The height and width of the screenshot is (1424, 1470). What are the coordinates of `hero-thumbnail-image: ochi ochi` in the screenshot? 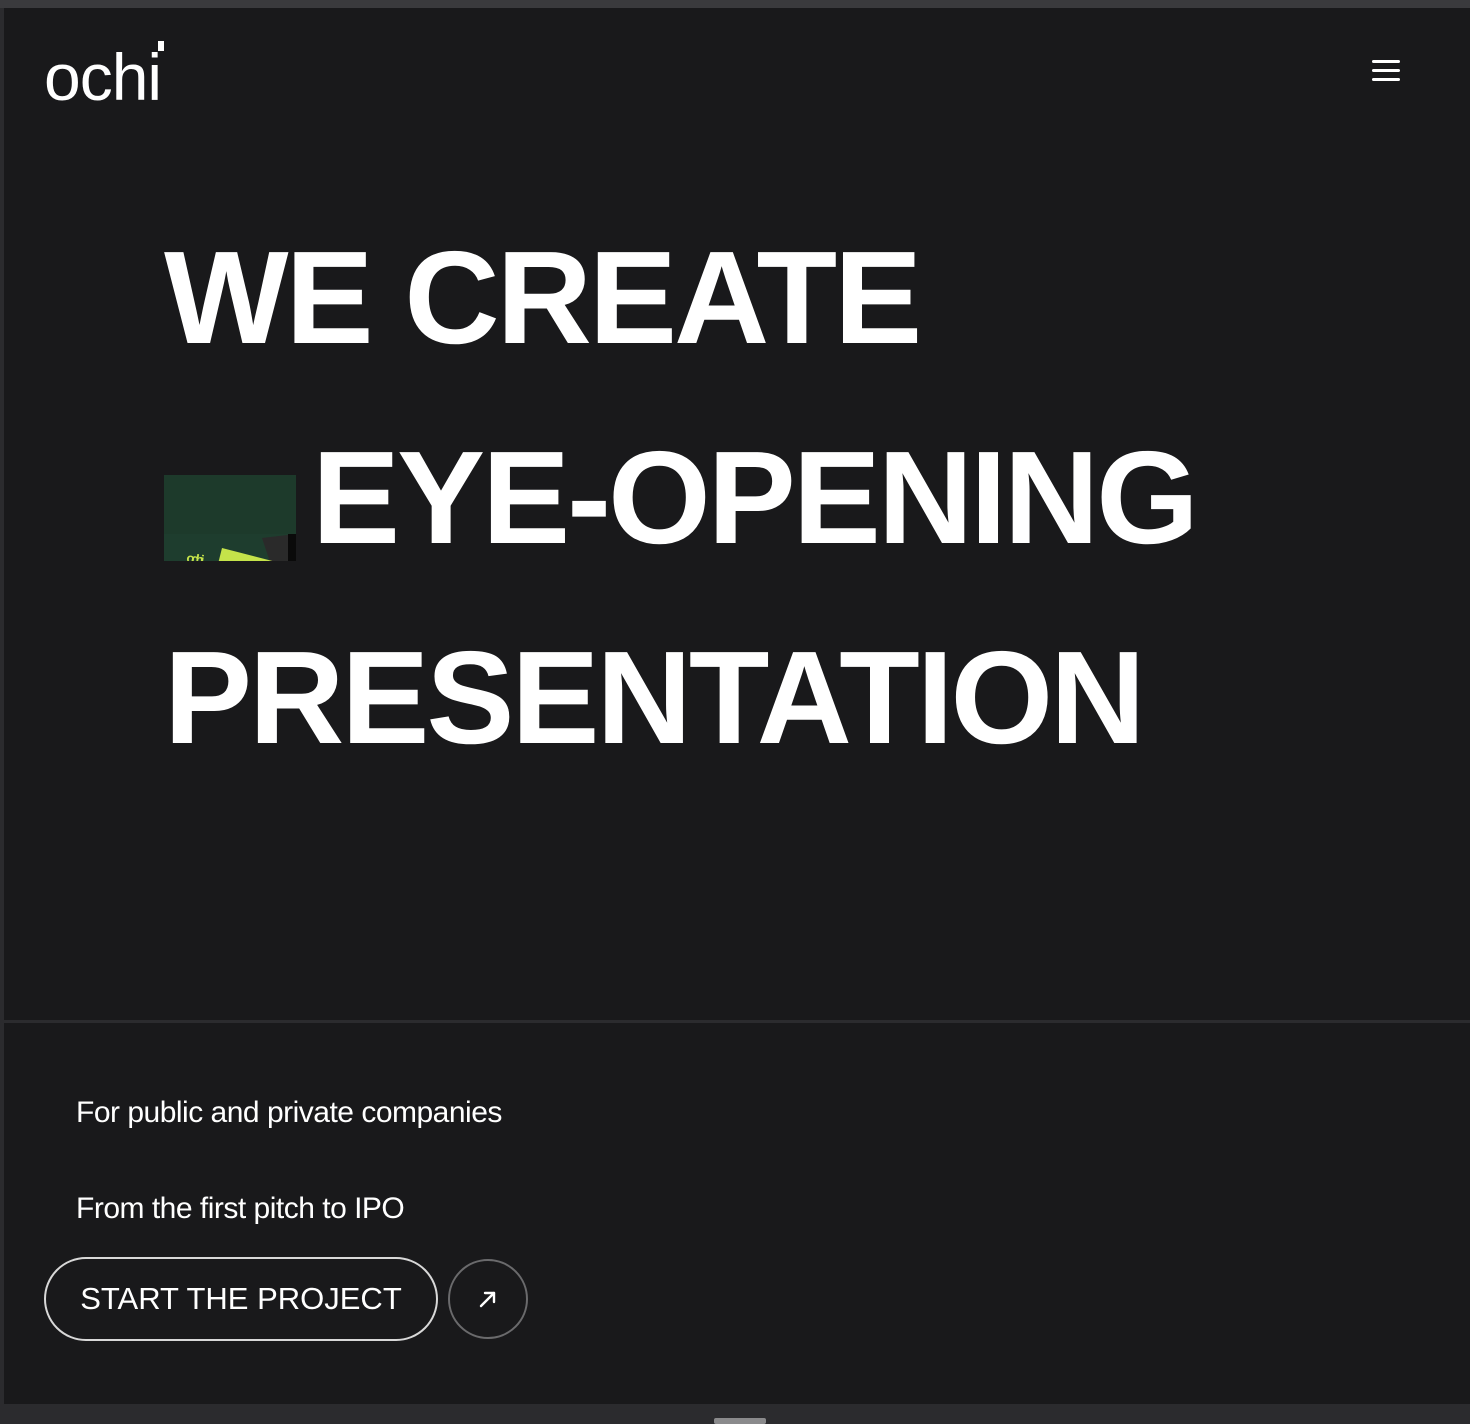 It's located at (230, 518).